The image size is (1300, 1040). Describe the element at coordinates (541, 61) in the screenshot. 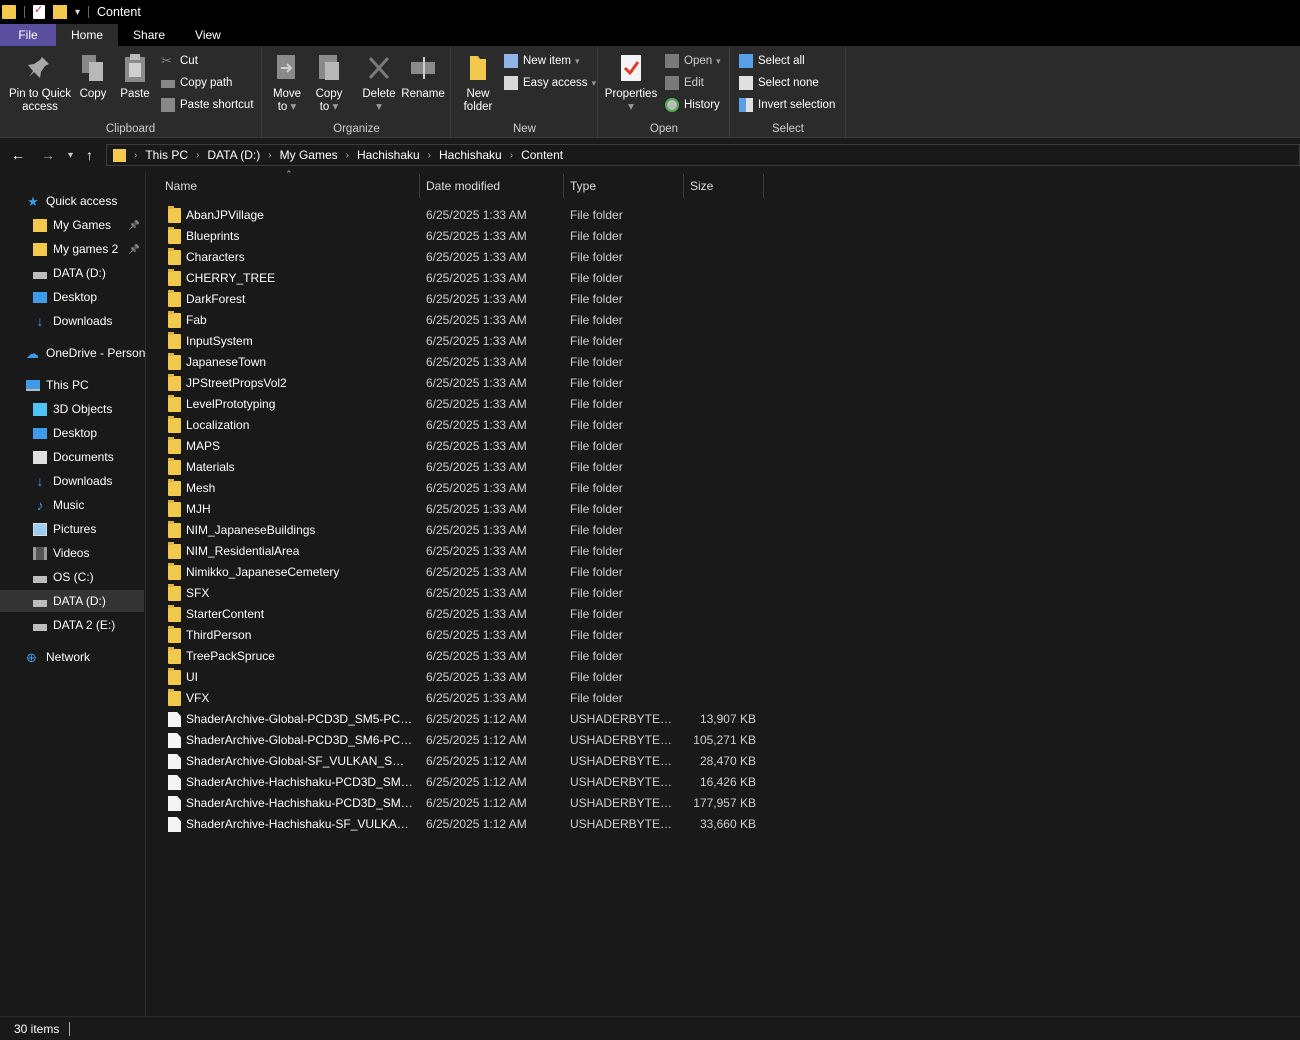

I see `new-item-button: New item ▾` at that location.